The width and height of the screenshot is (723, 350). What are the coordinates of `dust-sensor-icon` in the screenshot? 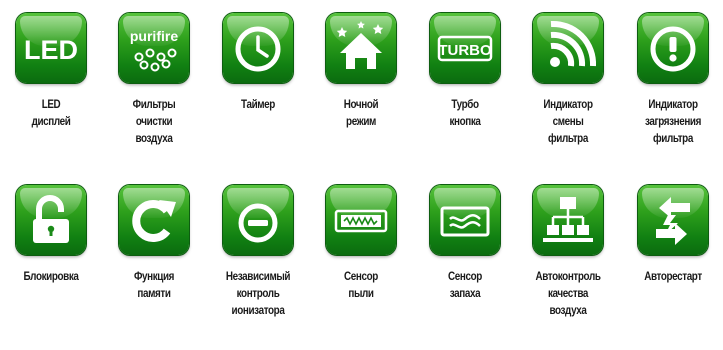 It's located at (361, 220).